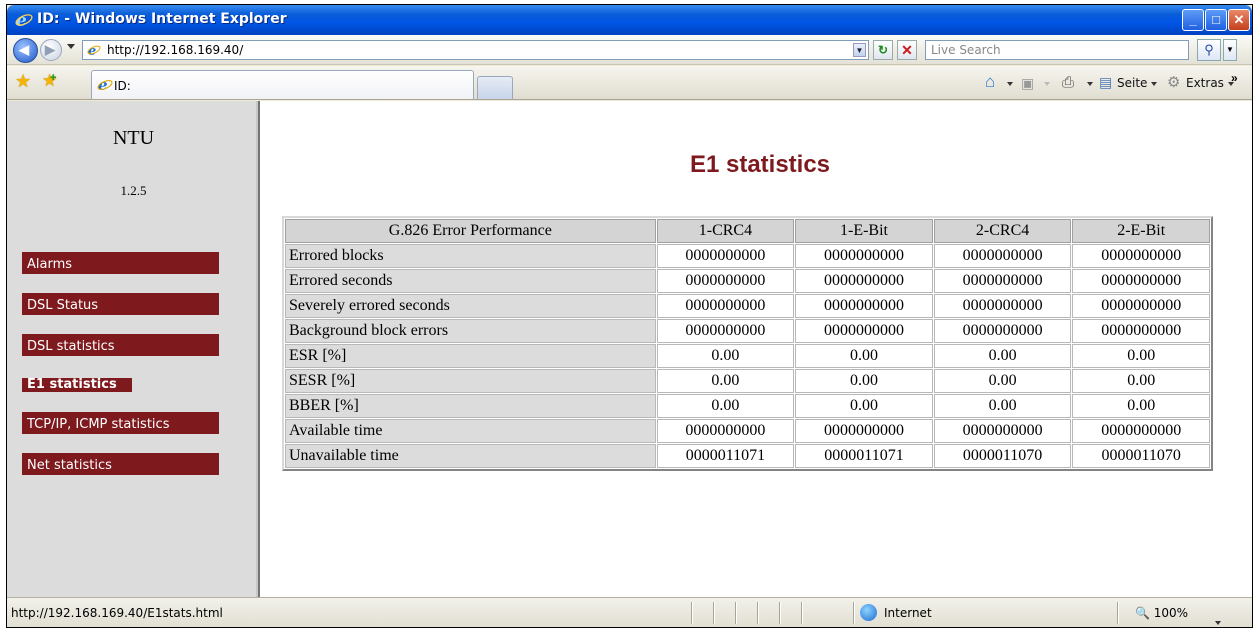  What do you see at coordinates (77, 385) in the screenshot?
I see `sidebar-item-e1-statistics: E1 statistics` at bounding box center [77, 385].